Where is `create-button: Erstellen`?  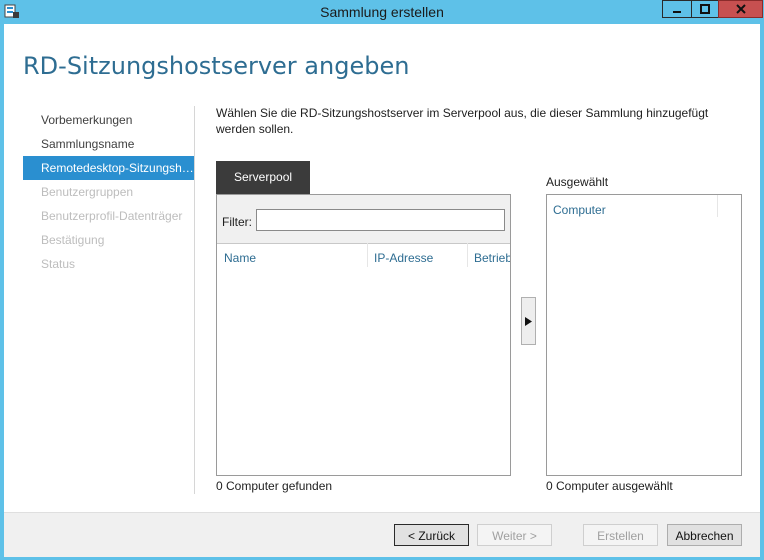 create-button: Erstellen is located at coordinates (620, 535).